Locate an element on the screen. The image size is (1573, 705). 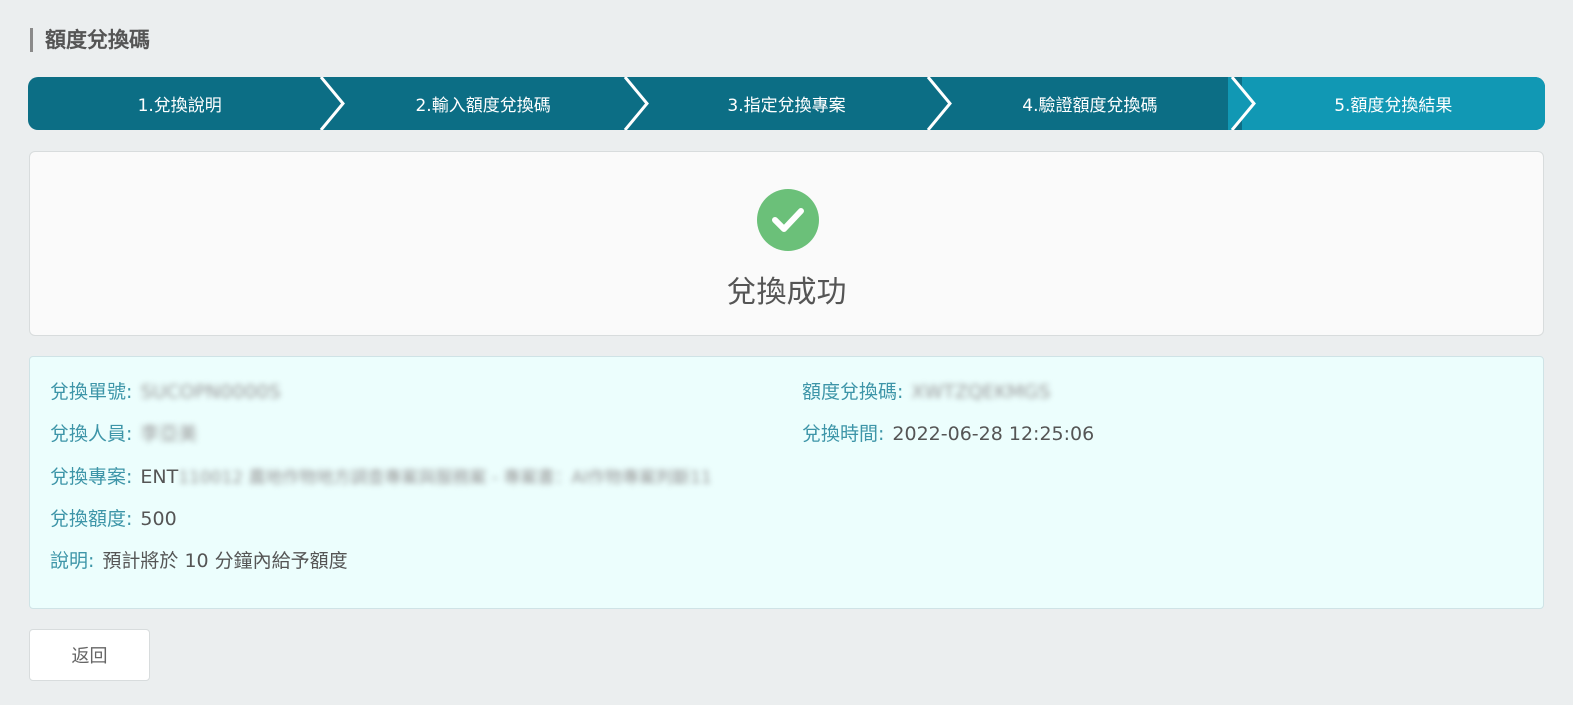
project-label: 兌換專案: is located at coordinates (91, 477).